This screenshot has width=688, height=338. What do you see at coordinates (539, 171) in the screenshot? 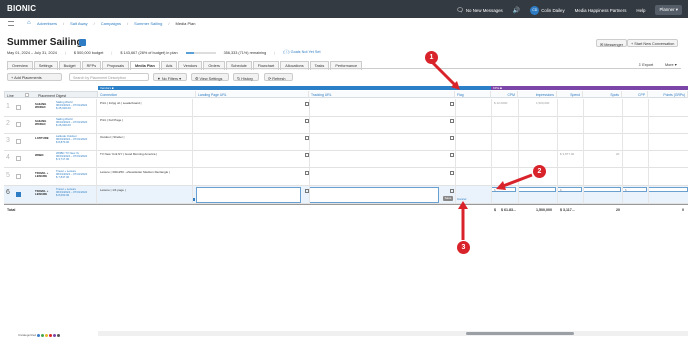
I see `annotation-marker-2: 2` at bounding box center [539, 171].